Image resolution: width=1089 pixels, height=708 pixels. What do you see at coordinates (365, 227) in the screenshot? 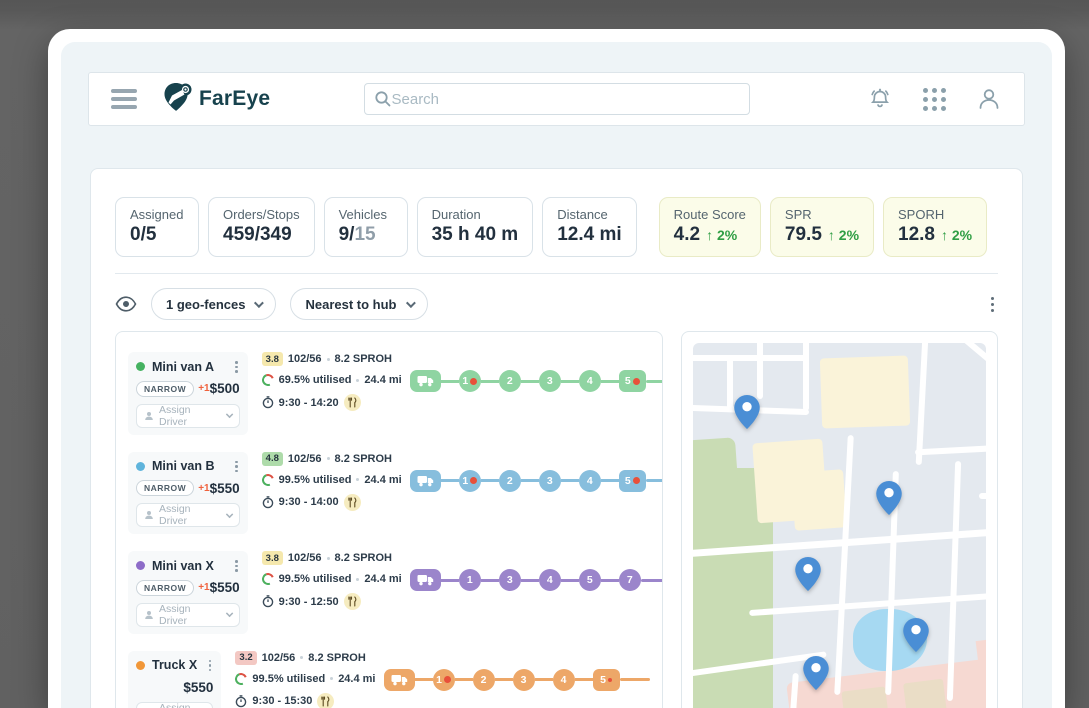
I see `stat-vehicles: Vehicles 9/15` at bounding box center [365, 227].